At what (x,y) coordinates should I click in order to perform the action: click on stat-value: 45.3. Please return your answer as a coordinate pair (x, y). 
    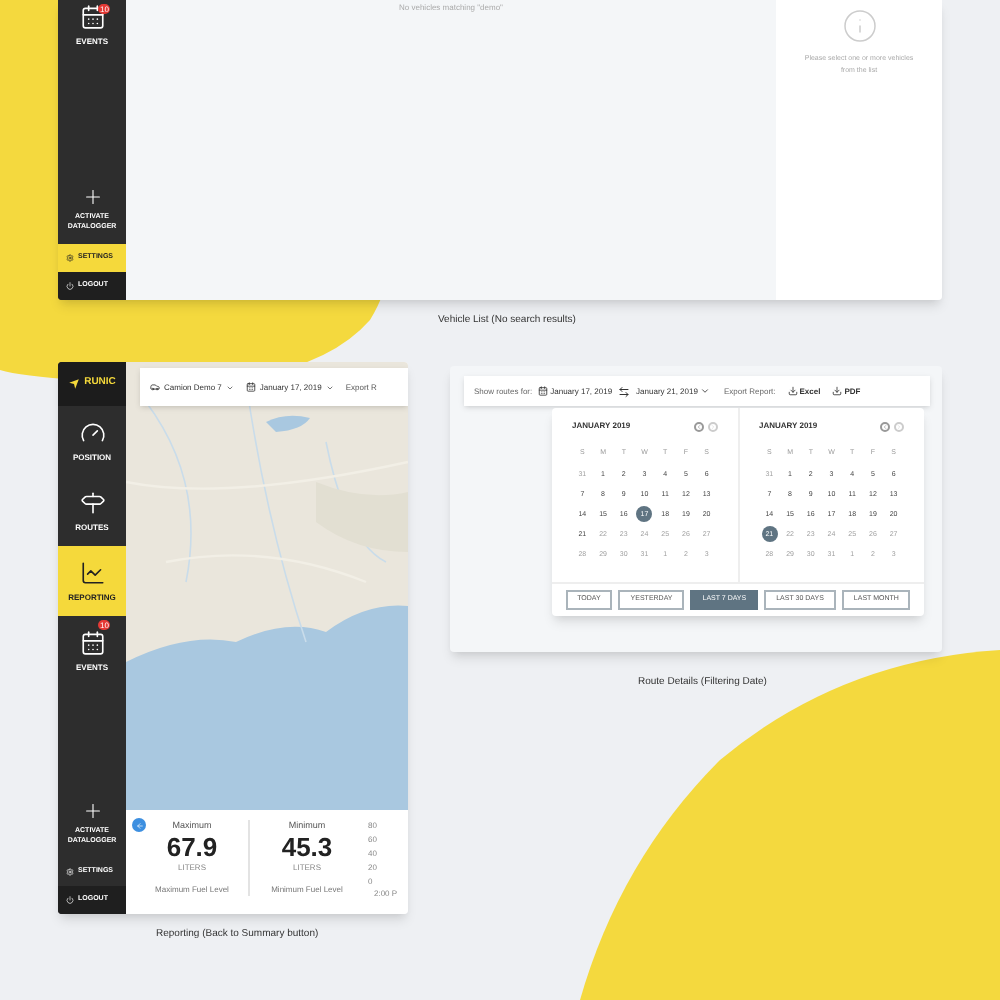
    Looking at the image, I should click on (307, 847).